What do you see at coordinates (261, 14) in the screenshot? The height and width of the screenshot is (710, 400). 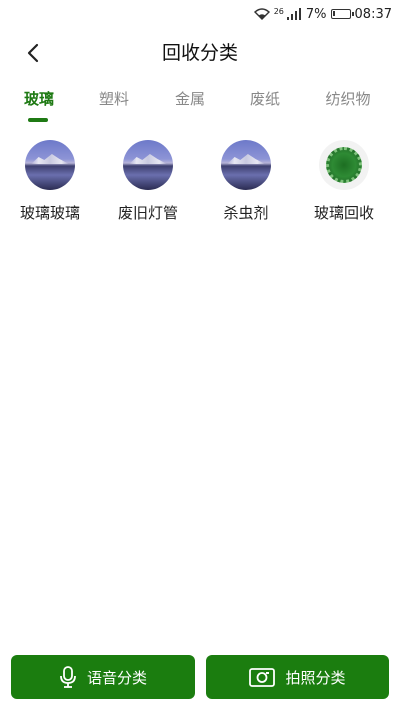 I see `wifi-icon` at bounding box center [261, 14].